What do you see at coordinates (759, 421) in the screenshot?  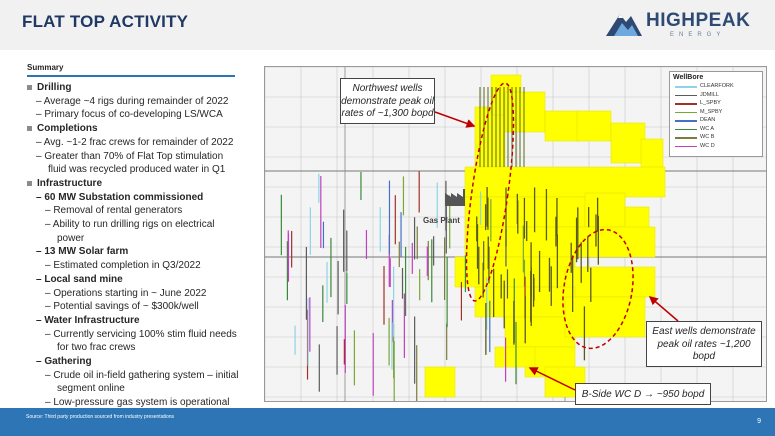 I see `page-number: 9` at bounding box center [759, 421].